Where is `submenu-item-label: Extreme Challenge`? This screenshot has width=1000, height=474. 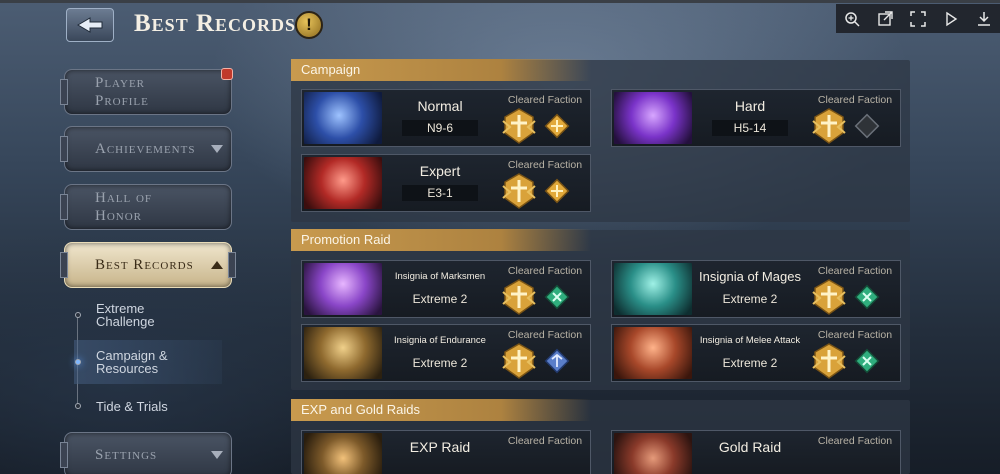
submenu-item-label: Extreme Challenge is located at coordinates (125, 315).